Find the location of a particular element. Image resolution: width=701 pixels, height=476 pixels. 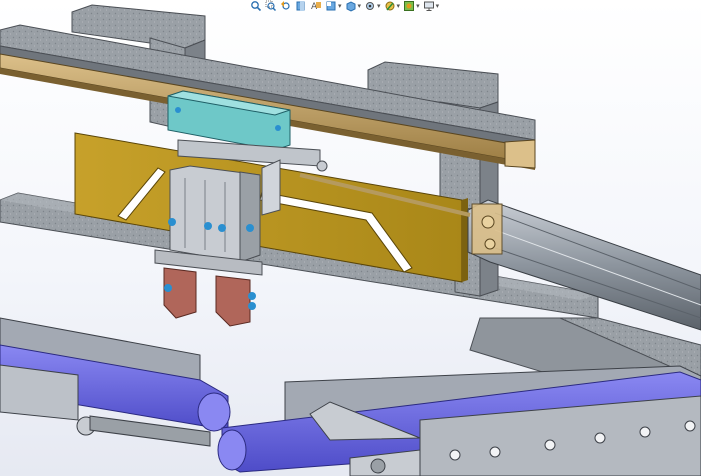

view-settings-icon is located at coordinates (428, 6).